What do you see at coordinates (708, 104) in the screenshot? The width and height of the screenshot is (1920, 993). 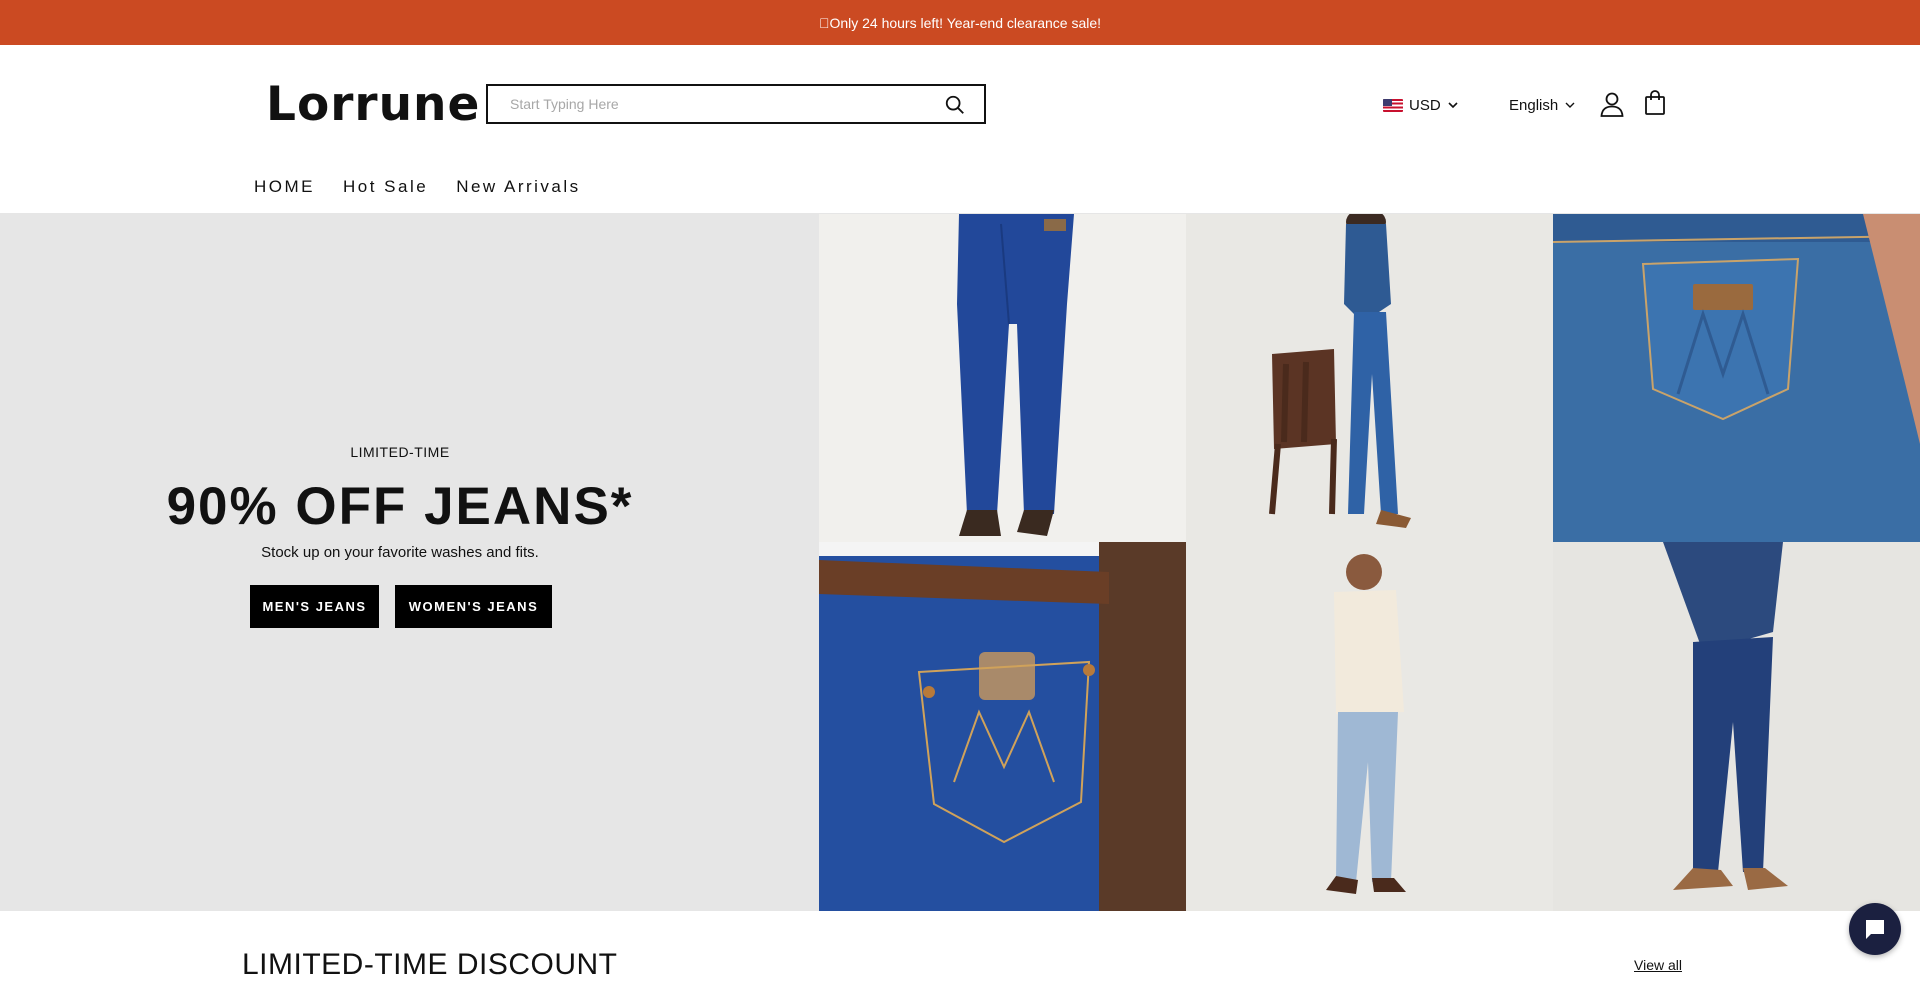 I see `search-input` at bounding box center [708, 104].